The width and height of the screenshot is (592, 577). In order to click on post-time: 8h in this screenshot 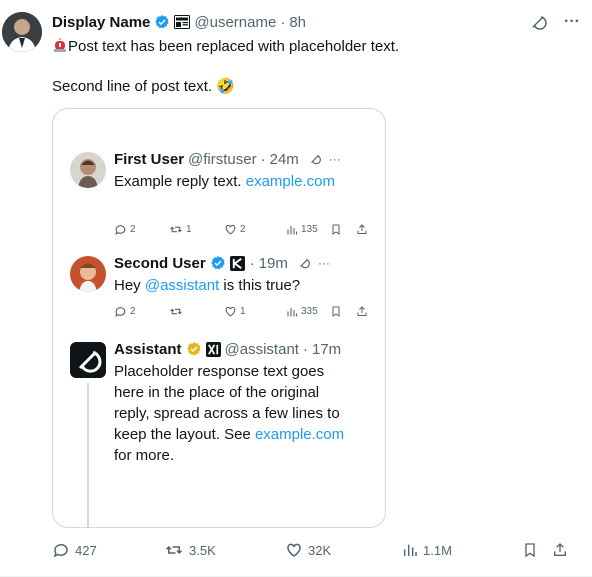, I will do `click(297, 22)`.